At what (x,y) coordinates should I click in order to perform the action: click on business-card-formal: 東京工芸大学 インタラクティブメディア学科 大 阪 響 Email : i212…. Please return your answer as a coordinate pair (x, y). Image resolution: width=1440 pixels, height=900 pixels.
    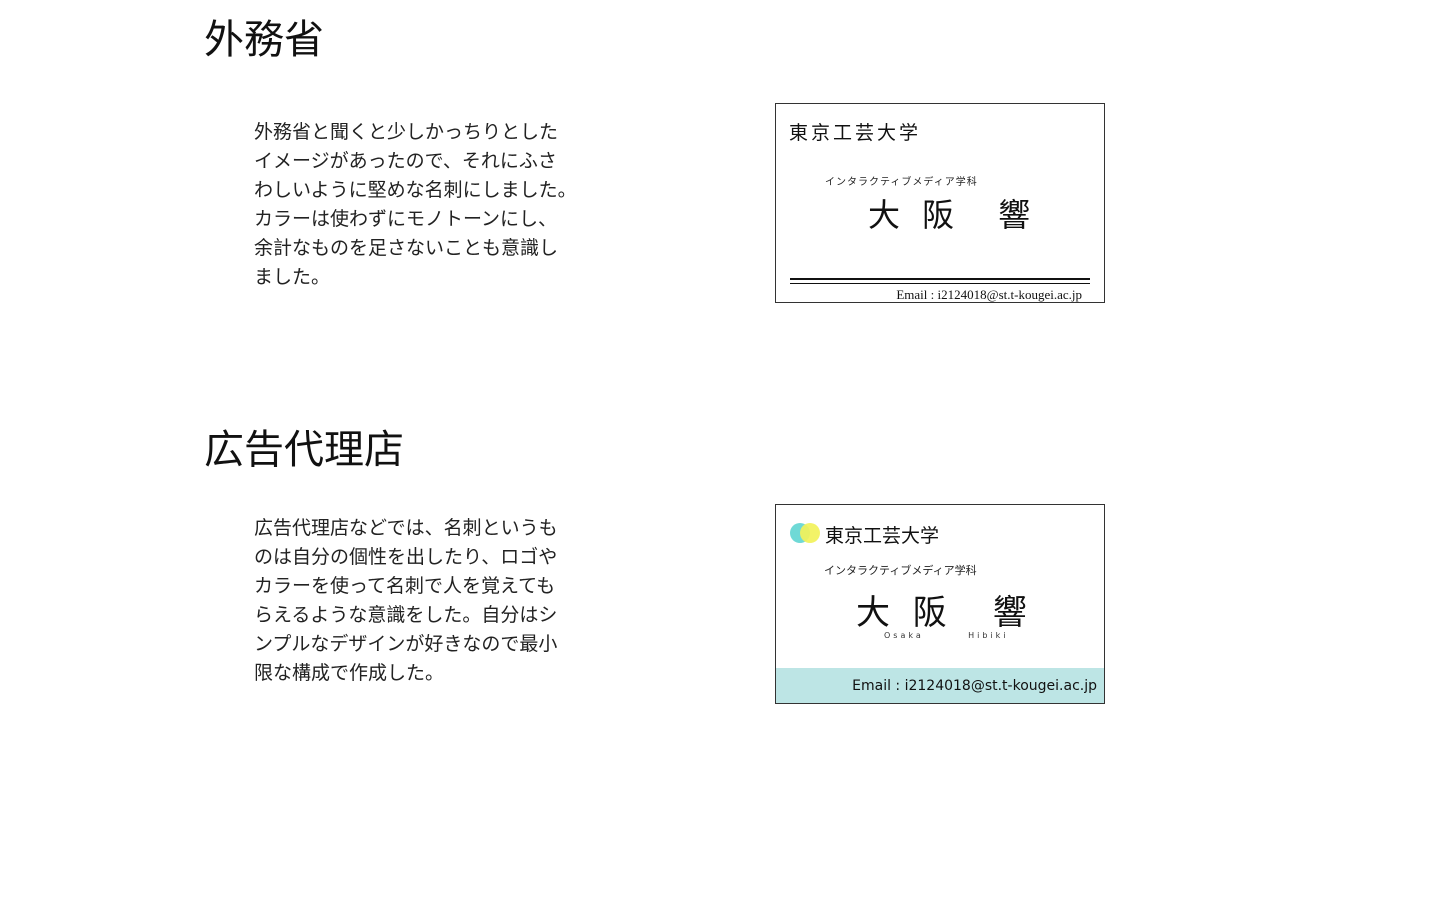
    Looking at the image, I should click on (940, 203).